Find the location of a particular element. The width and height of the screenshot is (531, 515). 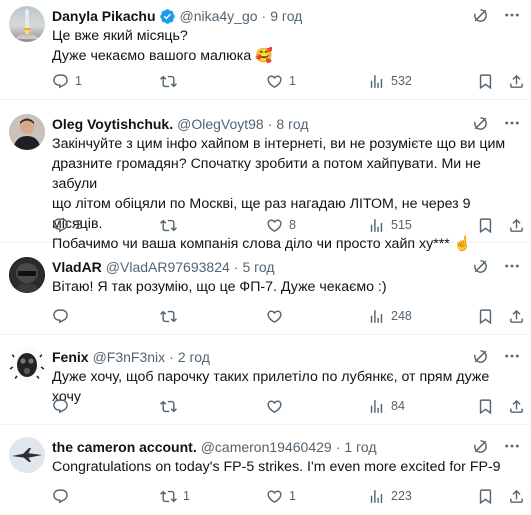

author-handle: @cameron19460429 is located at coordinates (266, 447).